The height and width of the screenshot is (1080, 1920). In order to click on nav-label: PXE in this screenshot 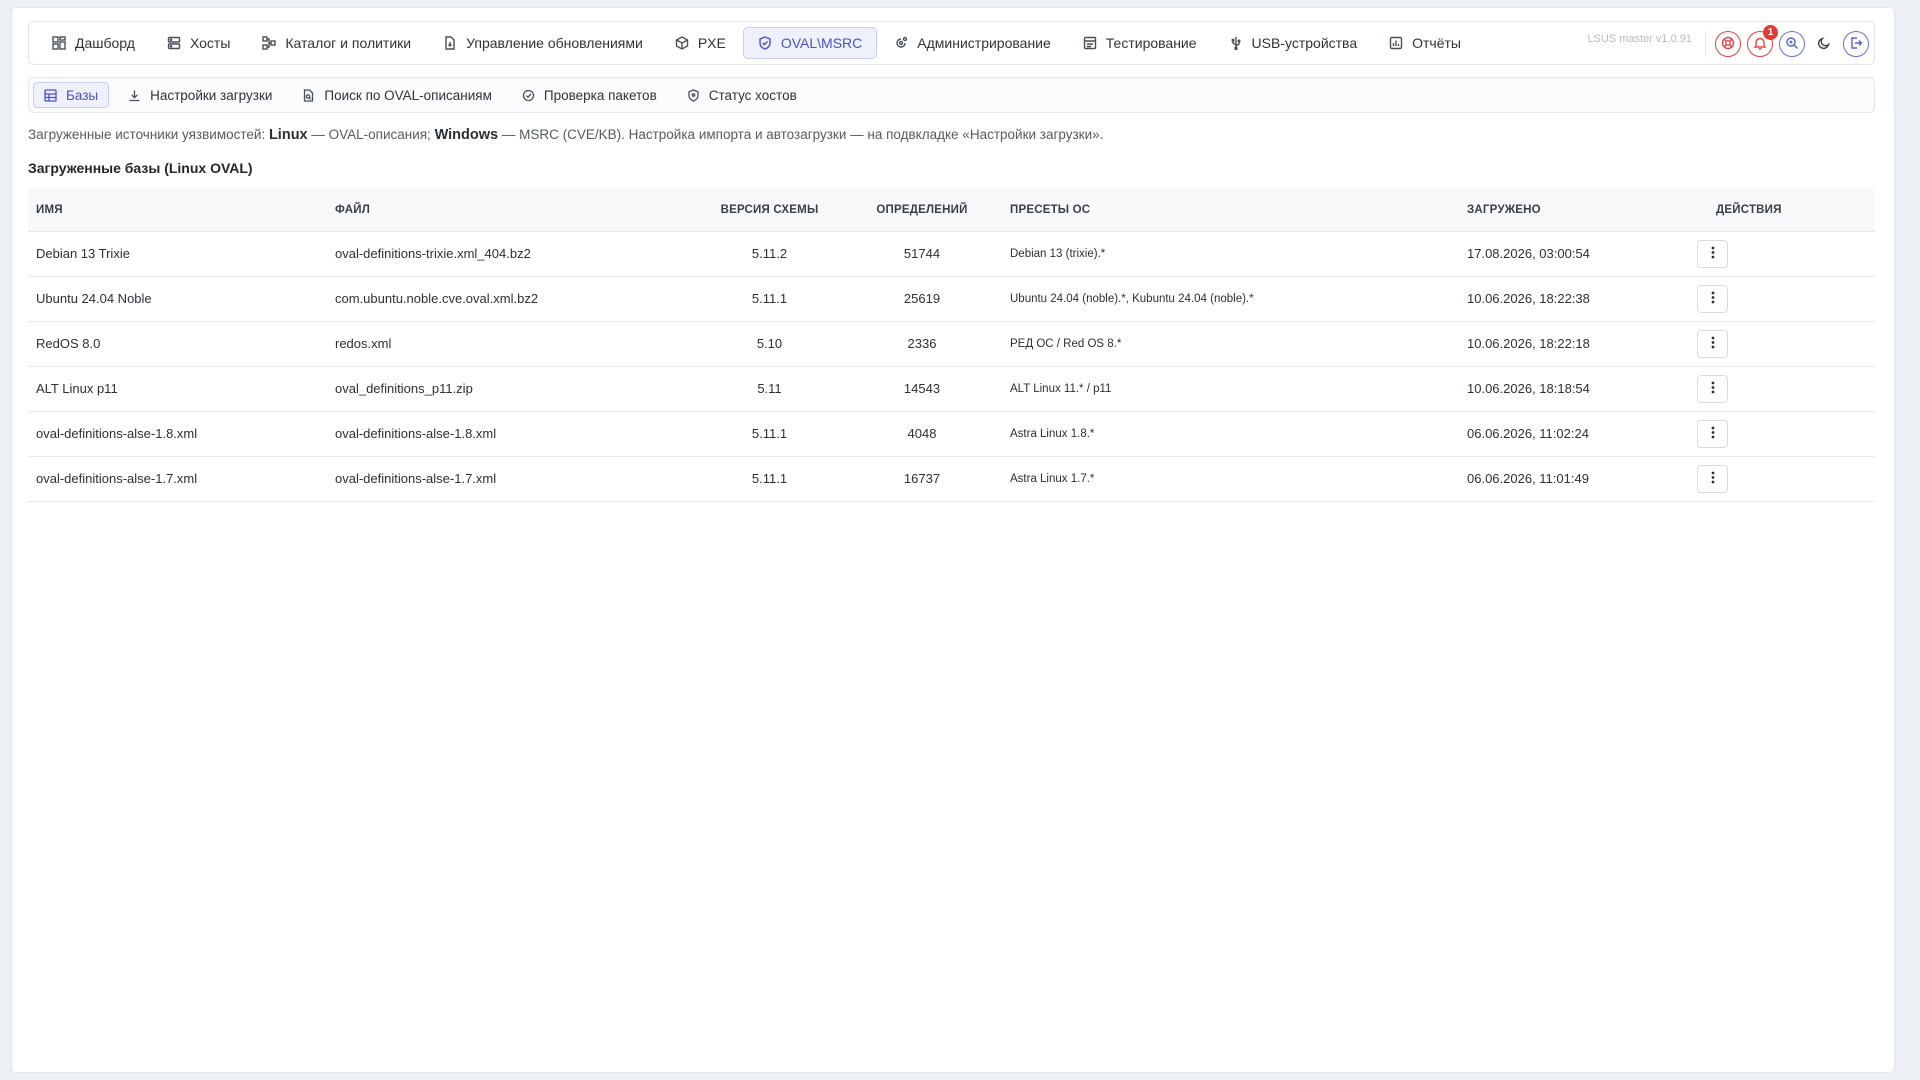, I will do `click(711, 43)`.